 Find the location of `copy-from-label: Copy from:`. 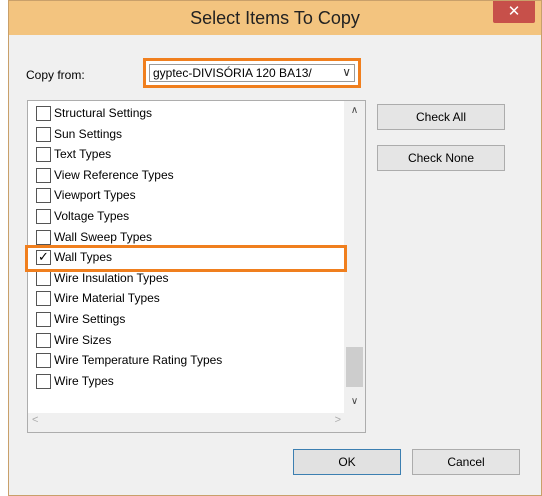

copy-from-label: Copy from: is located at coordinates (55, 75).